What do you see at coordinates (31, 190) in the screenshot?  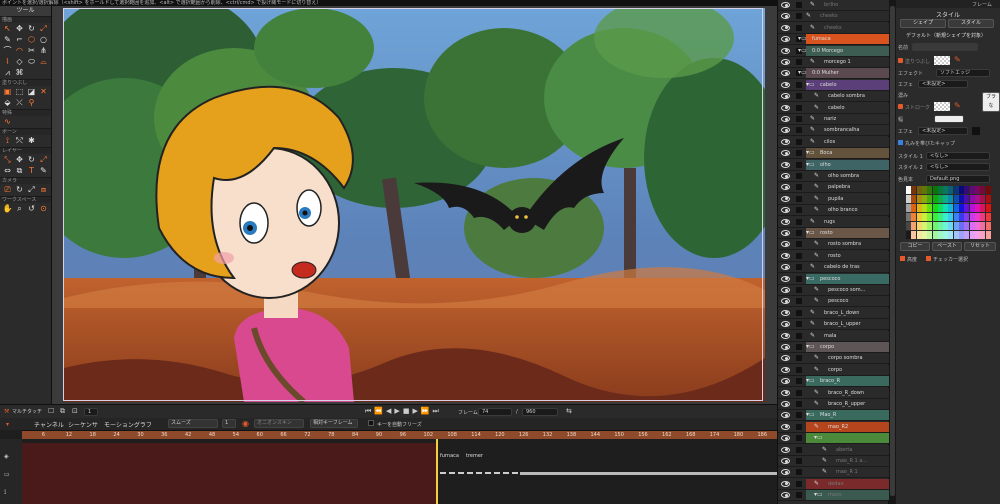 I see `tool-icon: ⤢` at bounding box center [31, 190].